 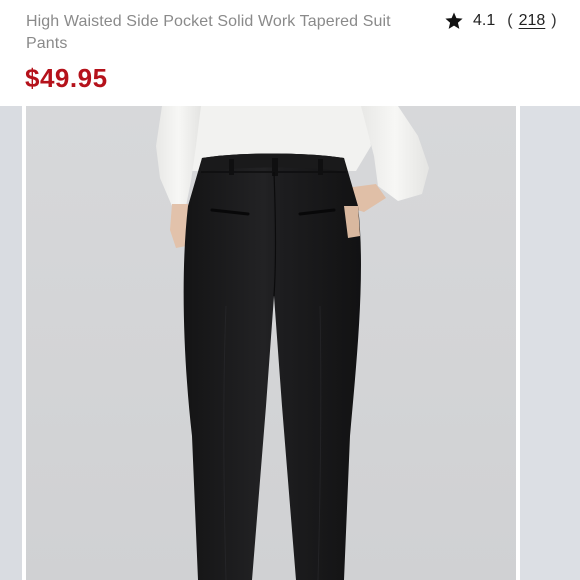 I want to click on review-count-link: 218, so click(x=532, y=21).